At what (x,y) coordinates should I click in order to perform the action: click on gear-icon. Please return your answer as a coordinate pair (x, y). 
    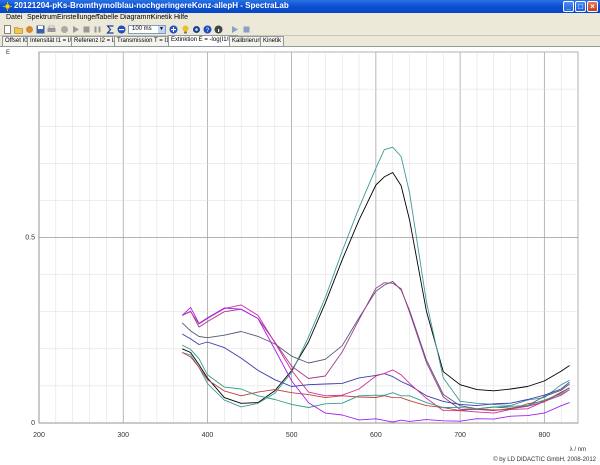
    Looking at the image, I should click on (196, 29).